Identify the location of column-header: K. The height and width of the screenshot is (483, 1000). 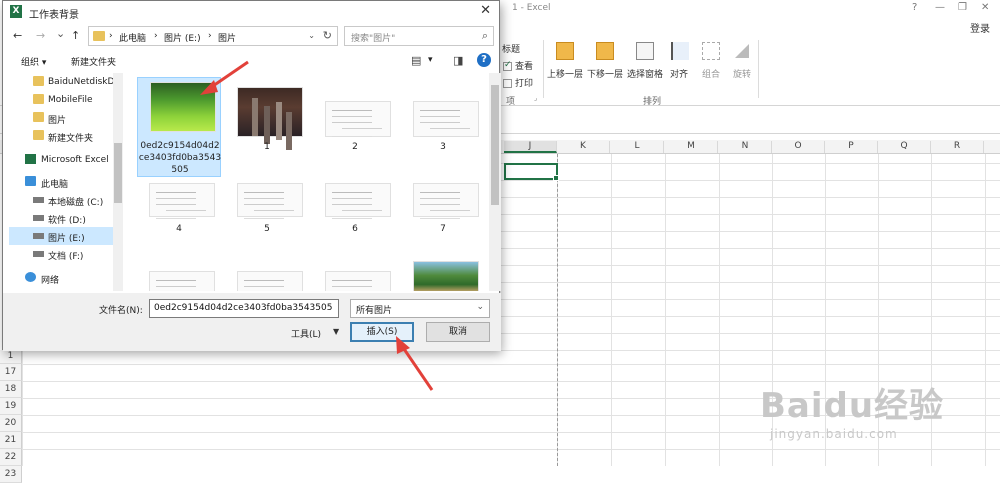
(583, 147).